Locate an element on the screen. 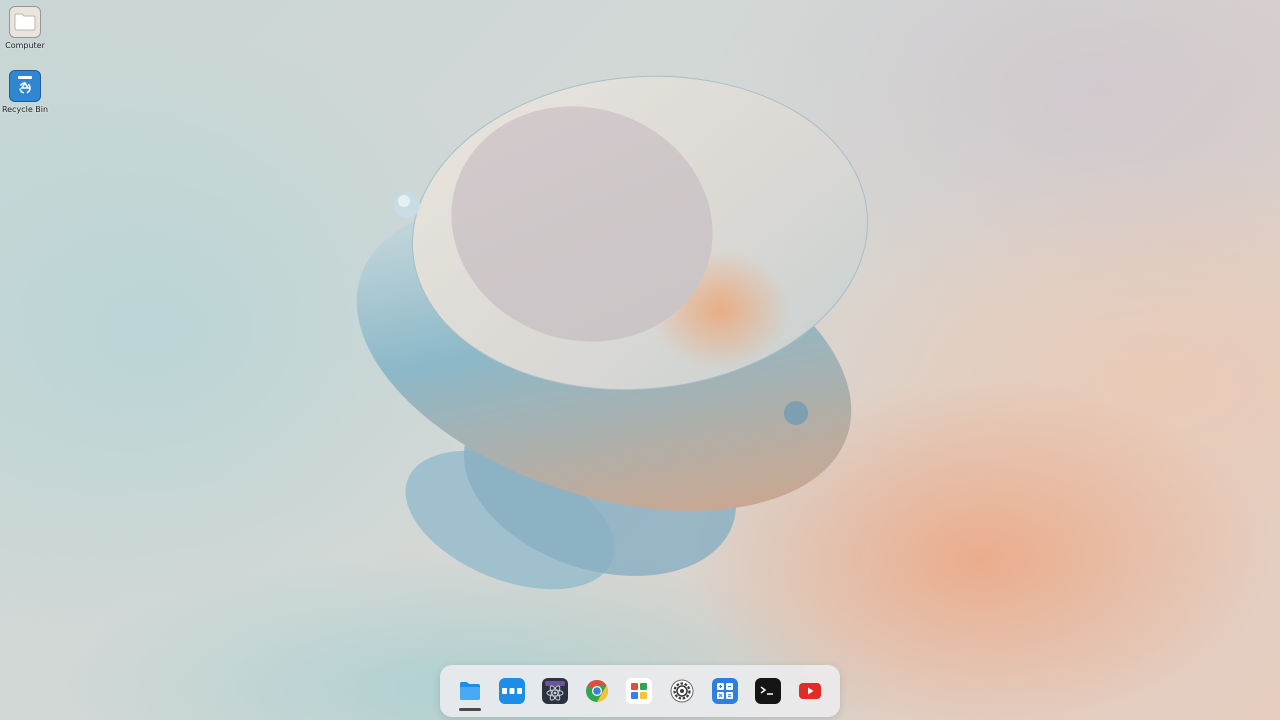 Image resolution: width=1280 pixels, height=720 pixels. terminal-icon is located at coordinates (766, 690).